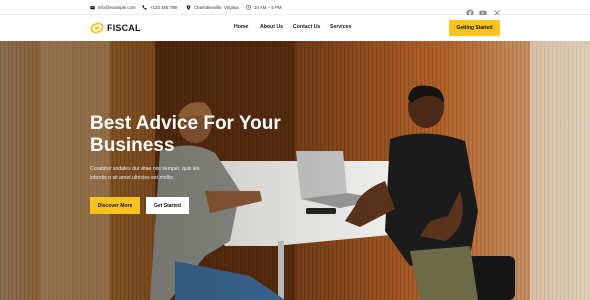 The image size is (590, 300). Describe the element at coordinates (483, 9) in the screenshot. I see `youtube-icon` at that location.